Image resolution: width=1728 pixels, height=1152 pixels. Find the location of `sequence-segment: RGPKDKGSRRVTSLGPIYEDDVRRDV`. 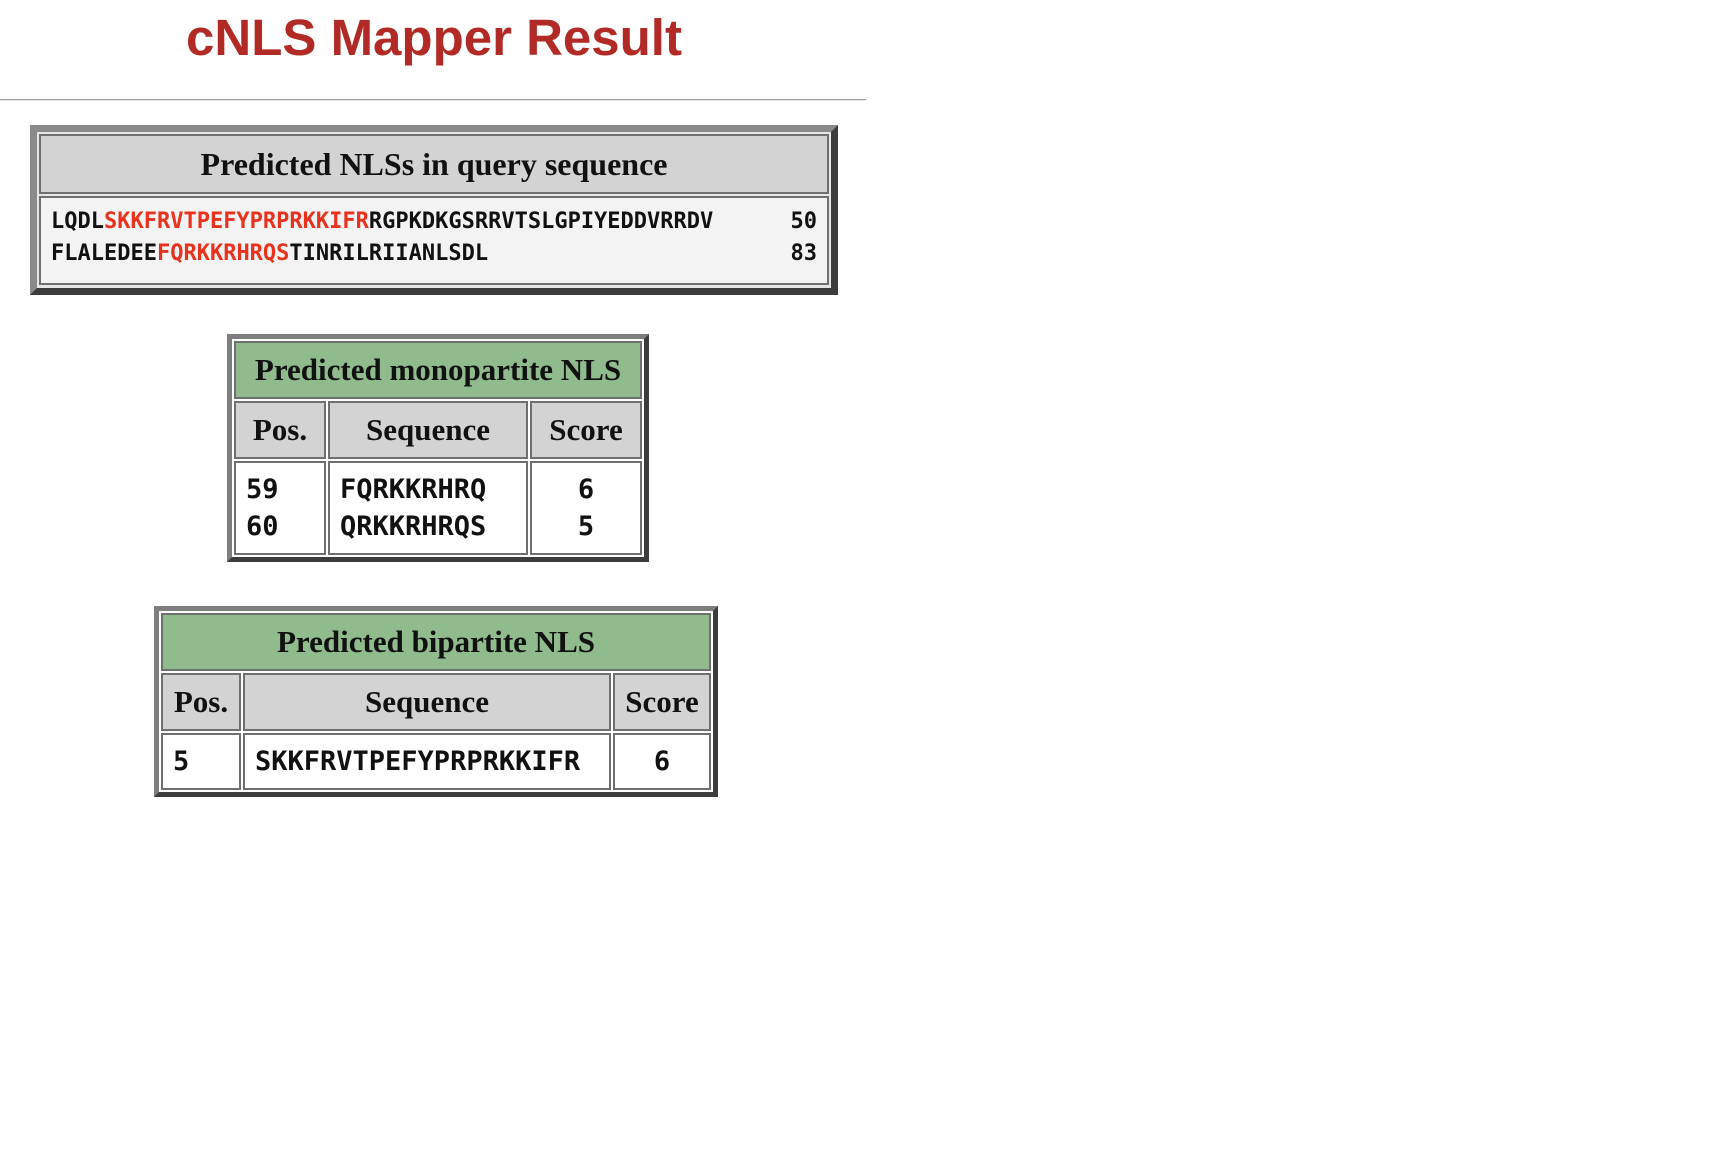

sequence-segment: RGPKDKGSRRVTSLGPIYEDDVRRDV is located at coordinates (541, 221).